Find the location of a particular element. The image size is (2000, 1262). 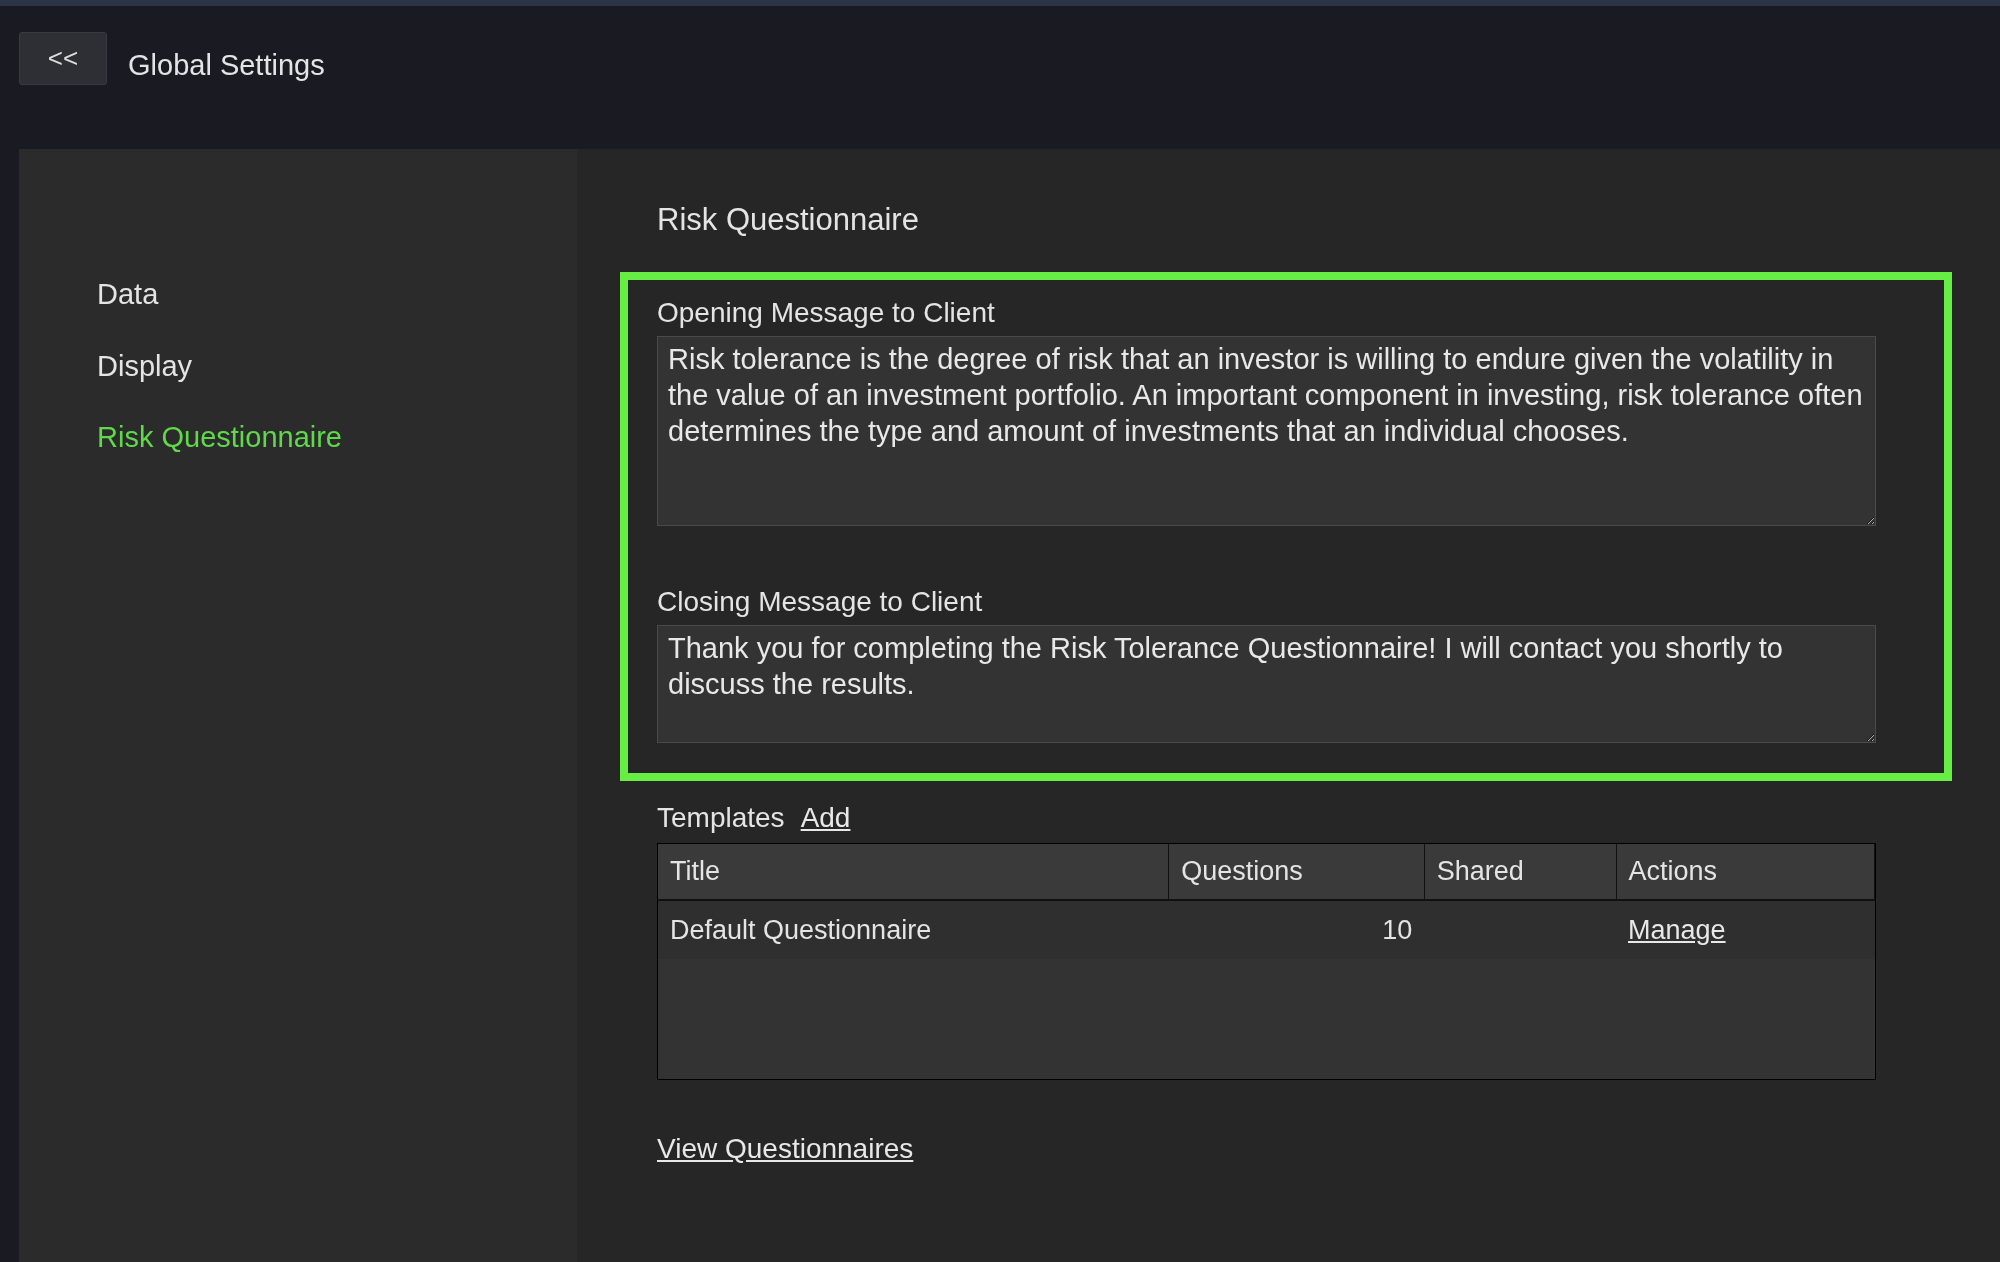

add-link: Add is located at coordinates (825, 817).